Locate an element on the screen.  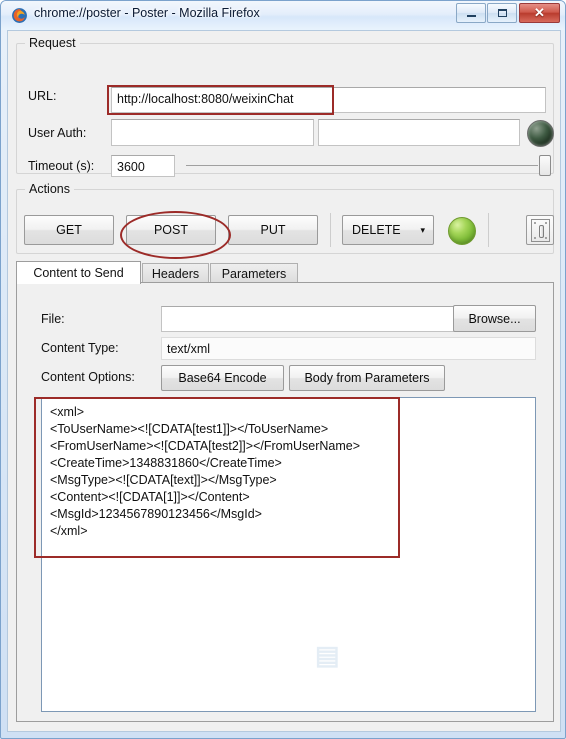
put-button: PUT is located at coordinates (273, 230).